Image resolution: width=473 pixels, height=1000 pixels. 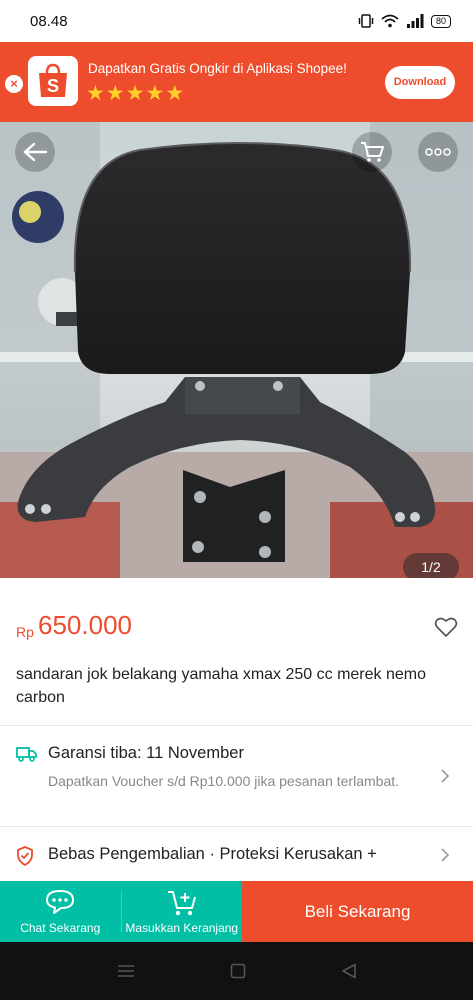 I want to click on system-nav-bar, so click(x=236, y=971).